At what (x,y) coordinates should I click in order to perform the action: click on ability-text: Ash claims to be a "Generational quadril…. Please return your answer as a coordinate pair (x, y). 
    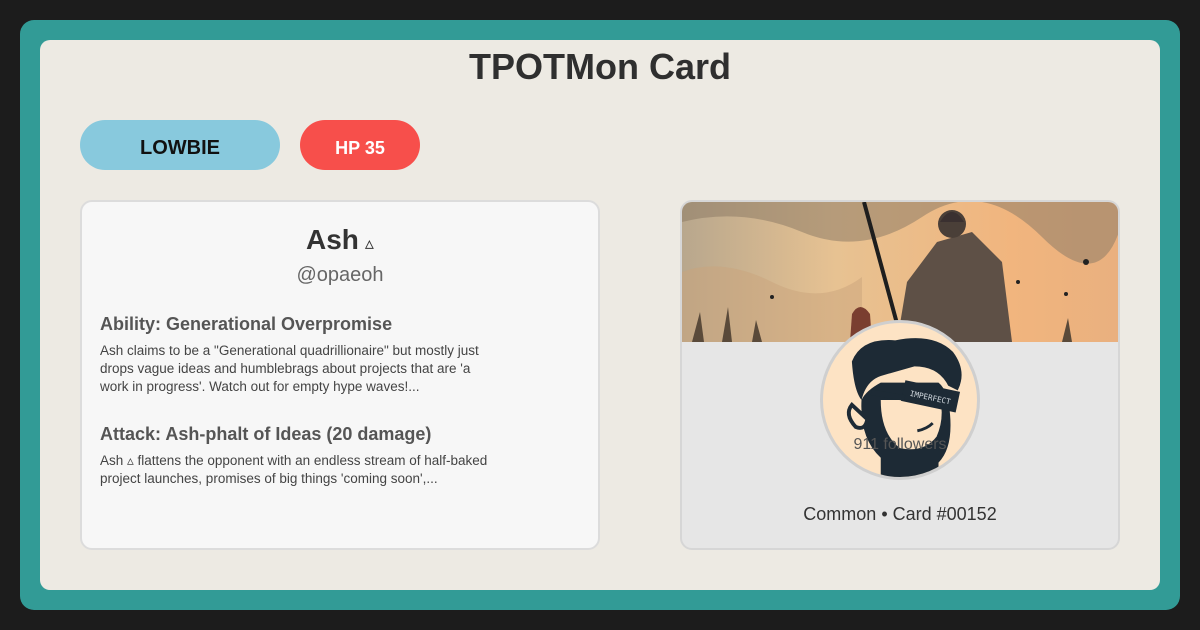
    Looking at the image, I should click on (289, 368).